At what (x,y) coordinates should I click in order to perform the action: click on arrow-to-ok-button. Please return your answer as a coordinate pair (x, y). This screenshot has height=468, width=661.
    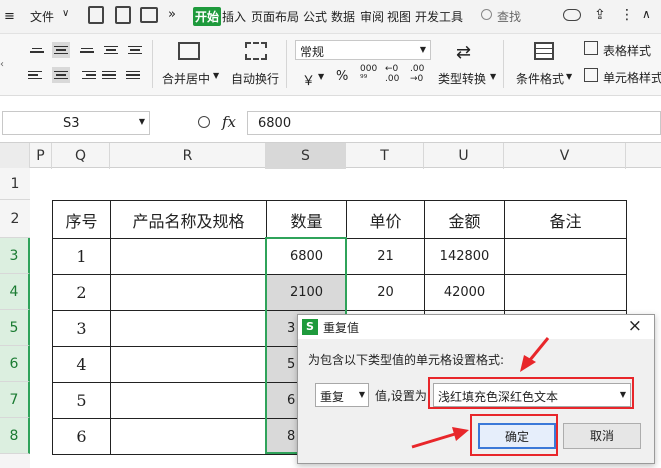
    Looking at the image, I should click on (440, 438).